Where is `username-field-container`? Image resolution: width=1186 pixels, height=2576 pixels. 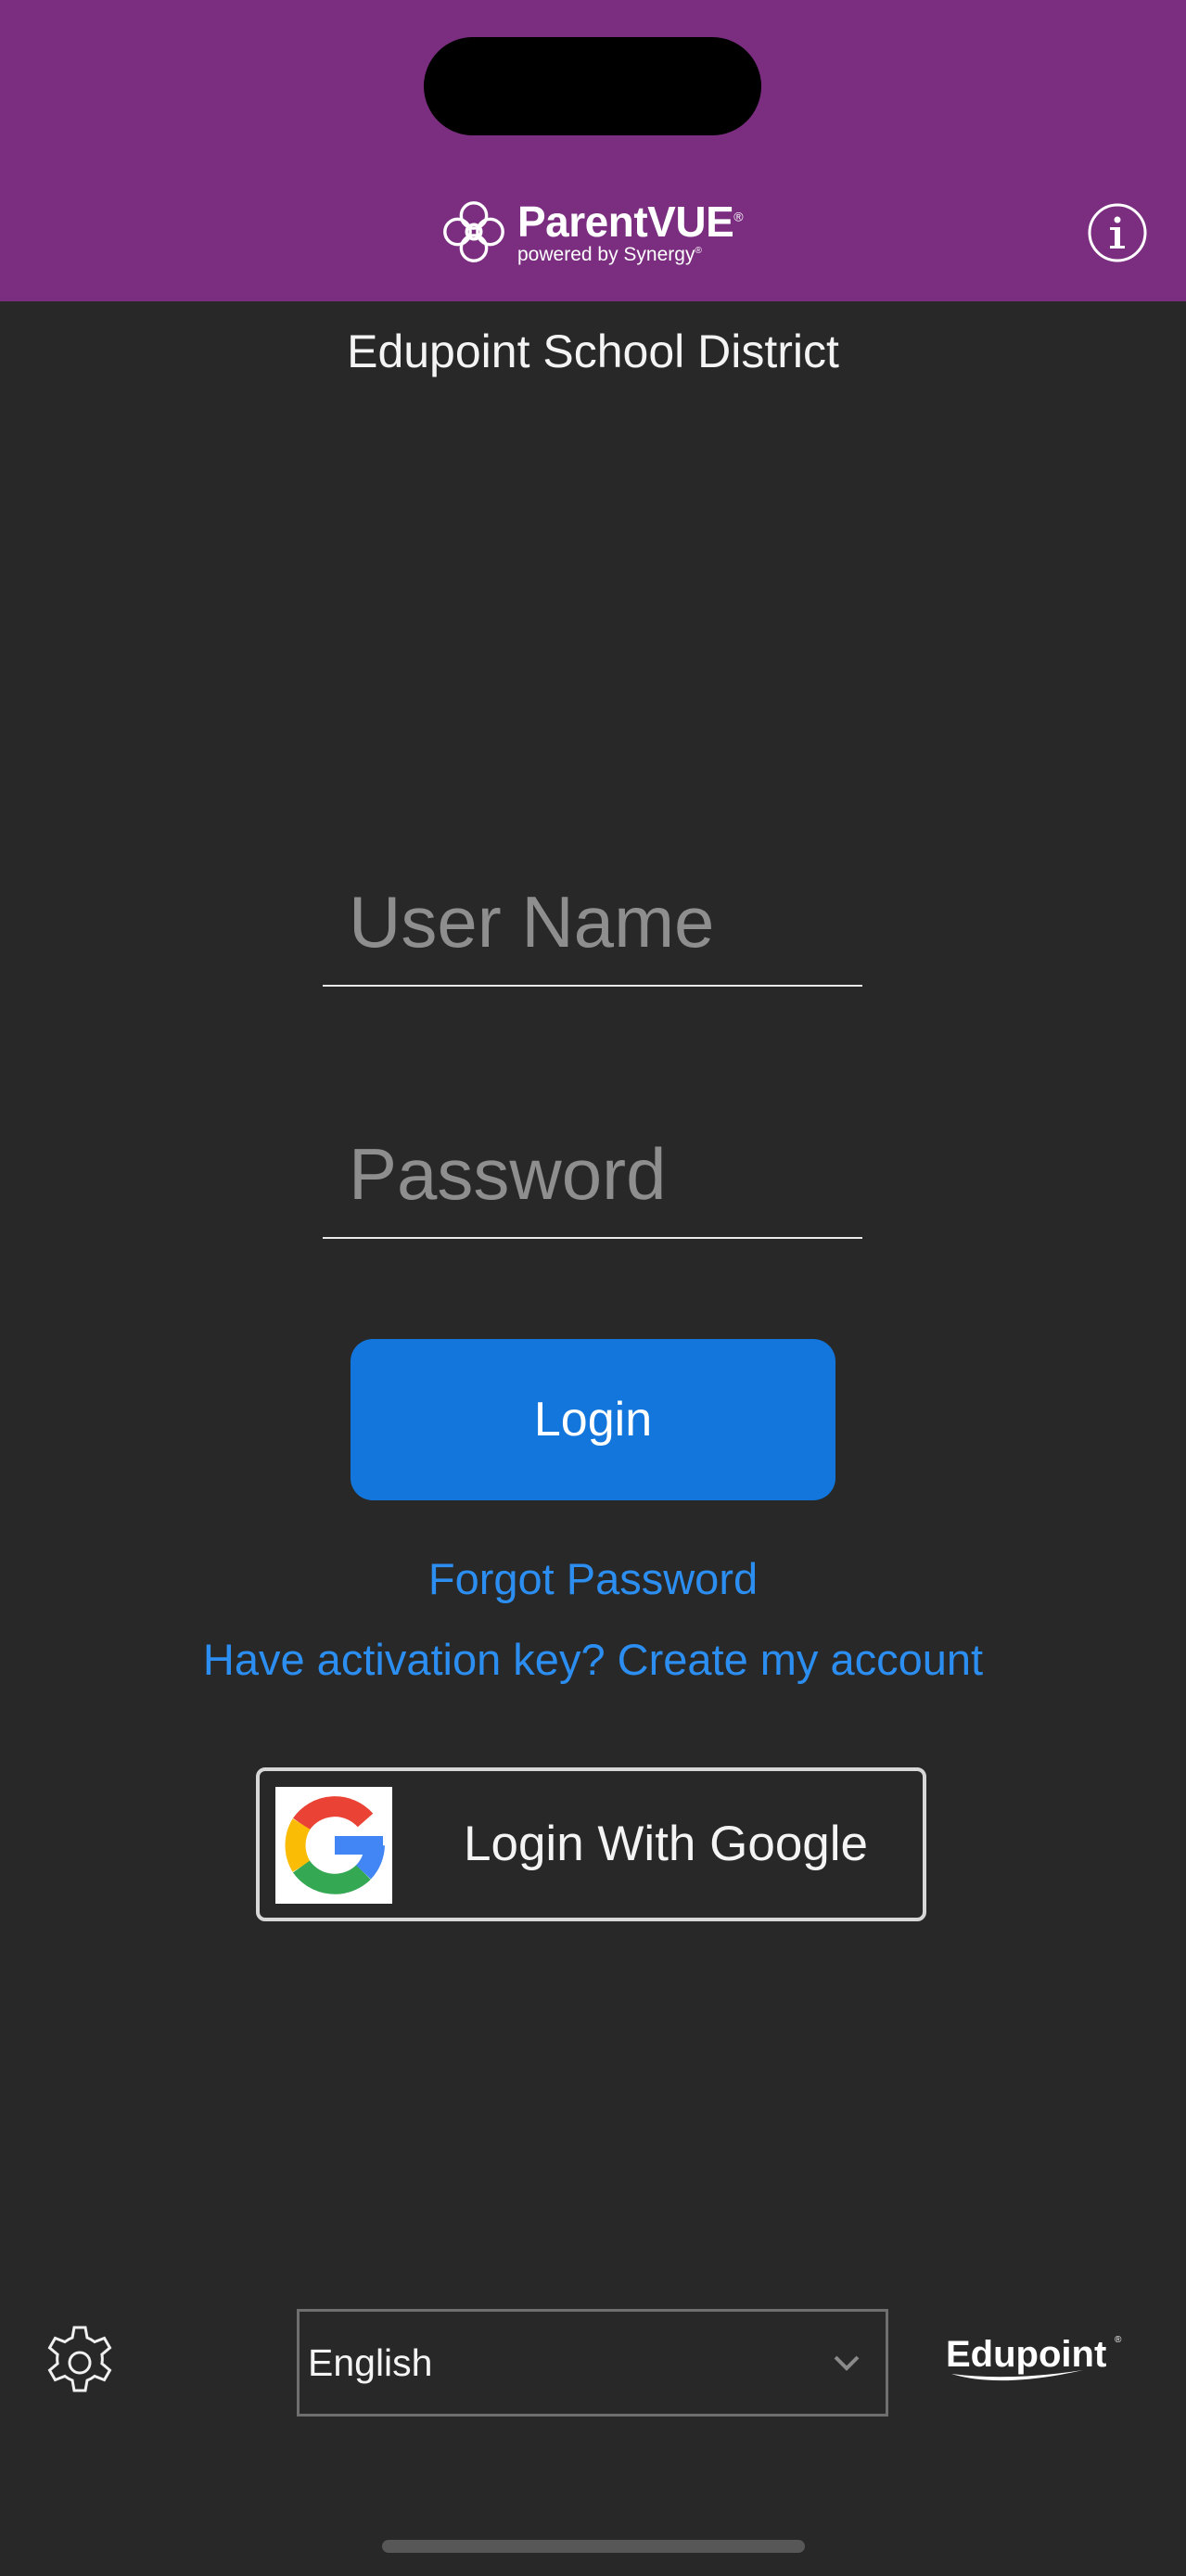
username-field-container is located at coordinates (593, 933).